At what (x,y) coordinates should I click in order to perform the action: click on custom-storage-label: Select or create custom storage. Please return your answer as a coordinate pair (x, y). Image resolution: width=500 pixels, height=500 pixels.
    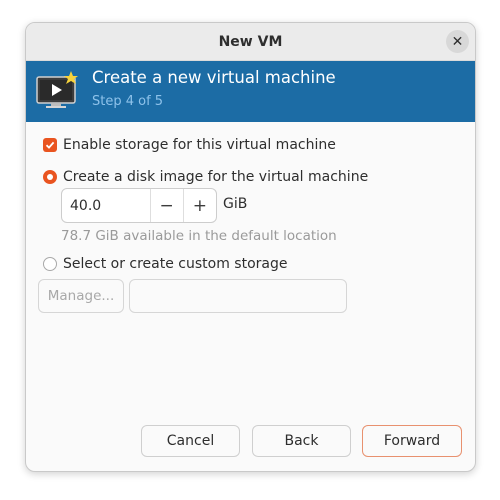
    Looking at the image, I should click on (175, 264).